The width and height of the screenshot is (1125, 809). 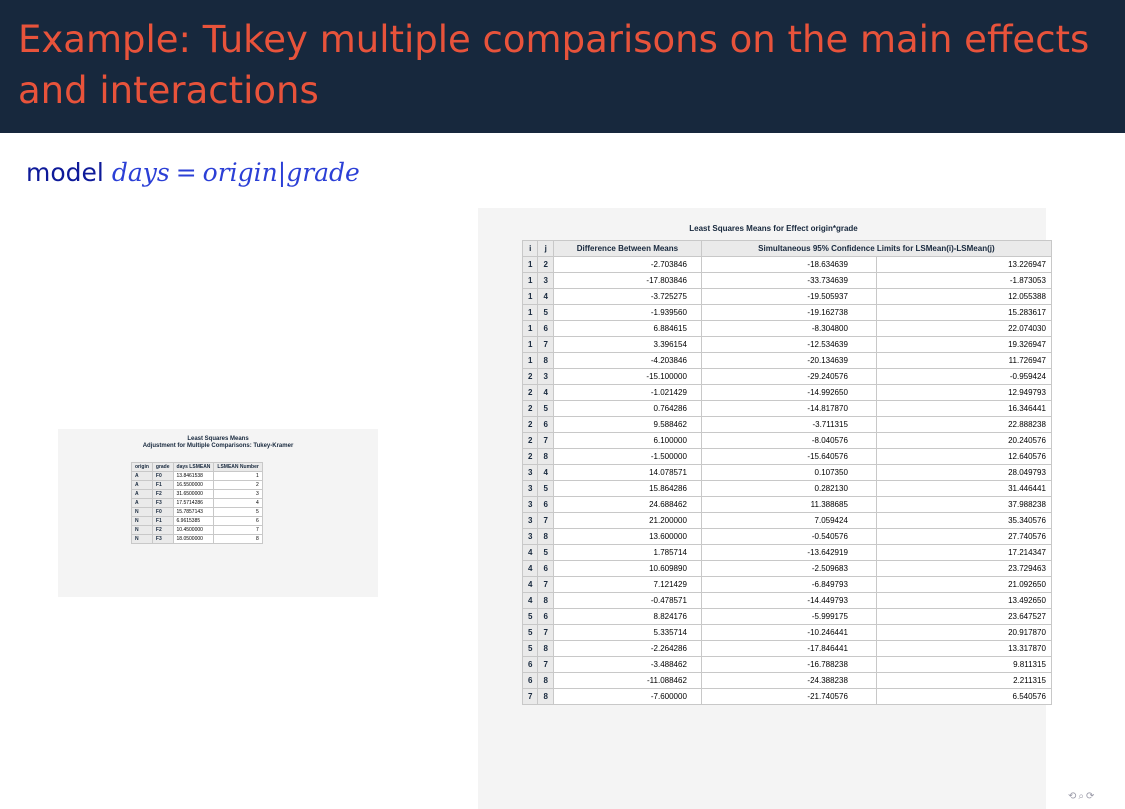 What do you see at coordinates (193, 503) in the screenshot?
I see `lsmeans-cell: 17.5714286` at bounding box center [193, 503].